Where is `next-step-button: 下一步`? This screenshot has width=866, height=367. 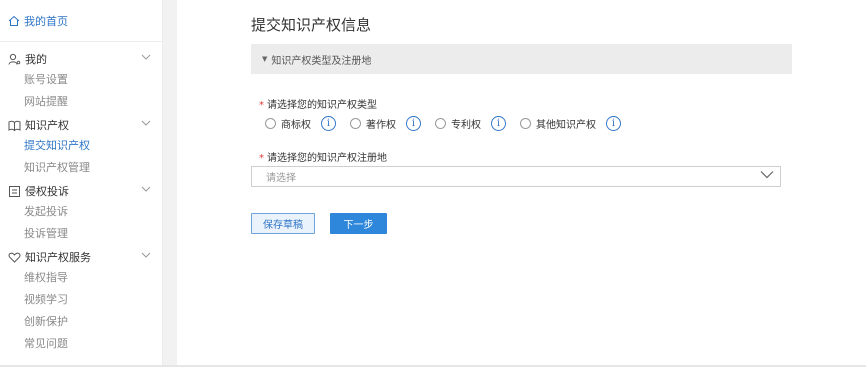
next-step-button: 下一步 is located at coordinates (358, 223).